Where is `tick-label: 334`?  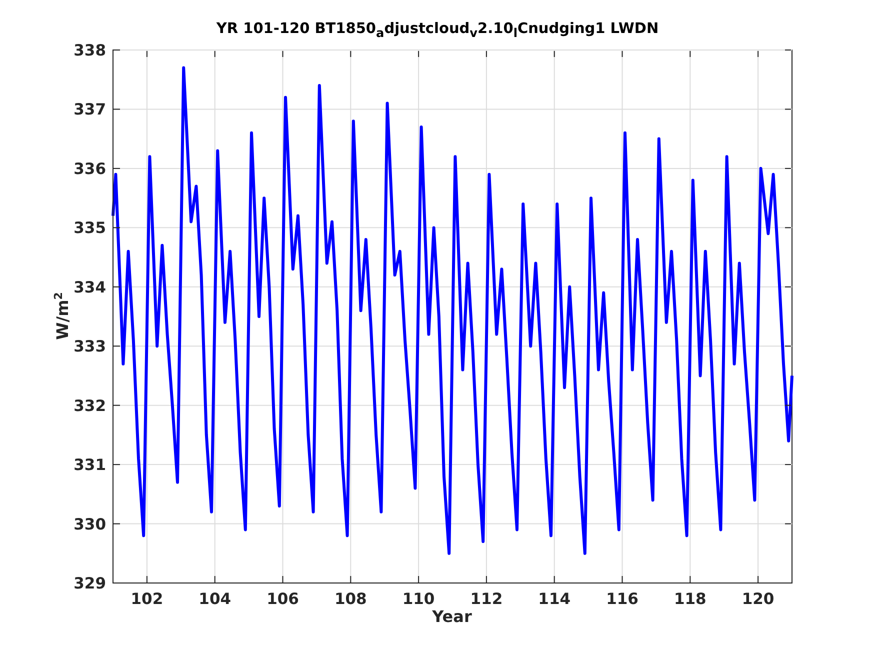
tick-label: 334 is located at coordinates (90, 287).